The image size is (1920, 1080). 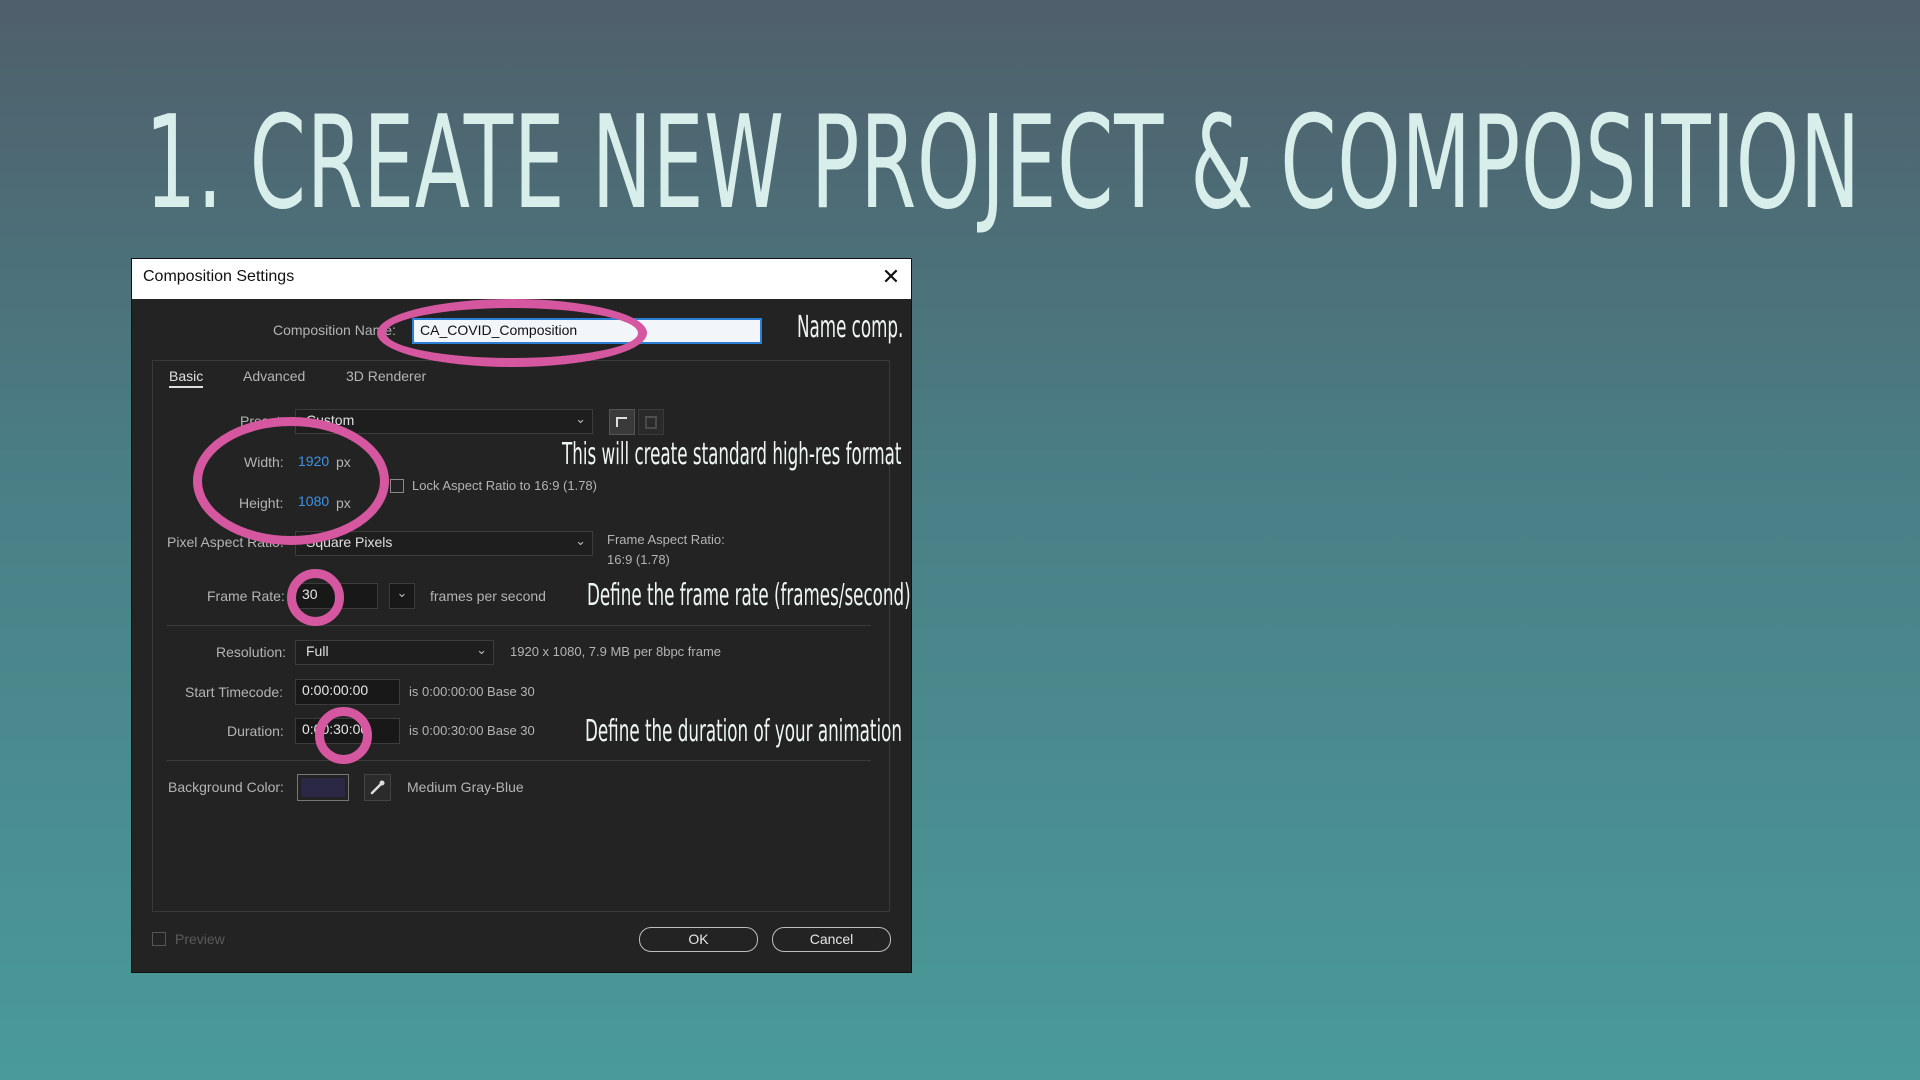 I want to click on width-label: Width:, so click(x=264, y=462).